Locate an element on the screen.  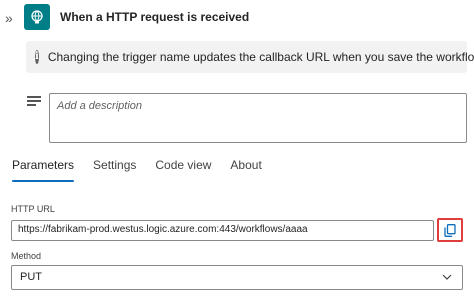
chevron-down-icon is located at coordinates (447, 277).